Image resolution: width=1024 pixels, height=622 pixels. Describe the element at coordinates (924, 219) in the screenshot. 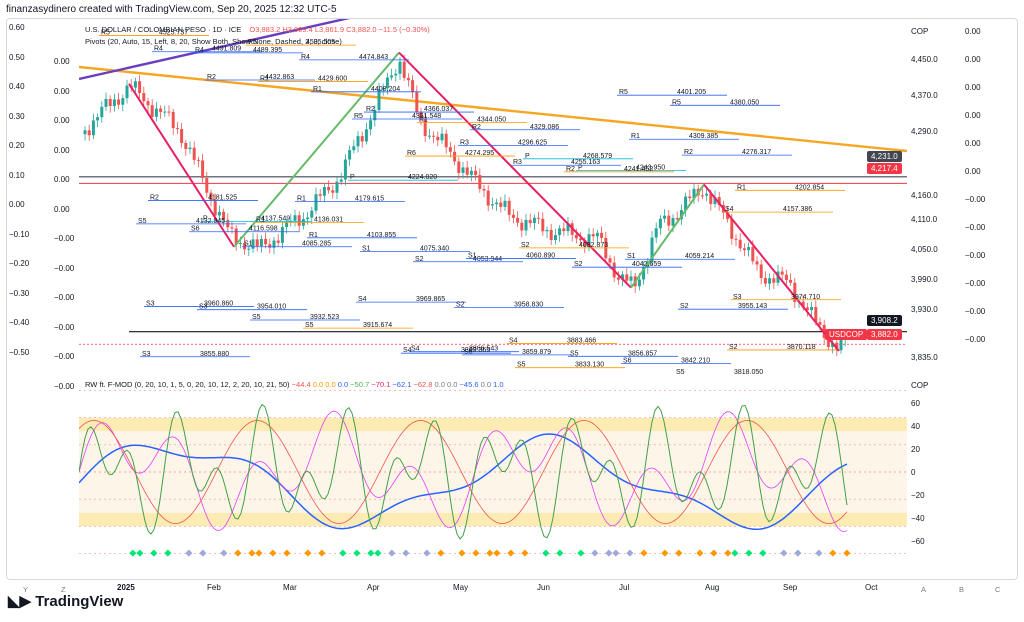

I see `price-axis-tick: 4,110.0` at that location.